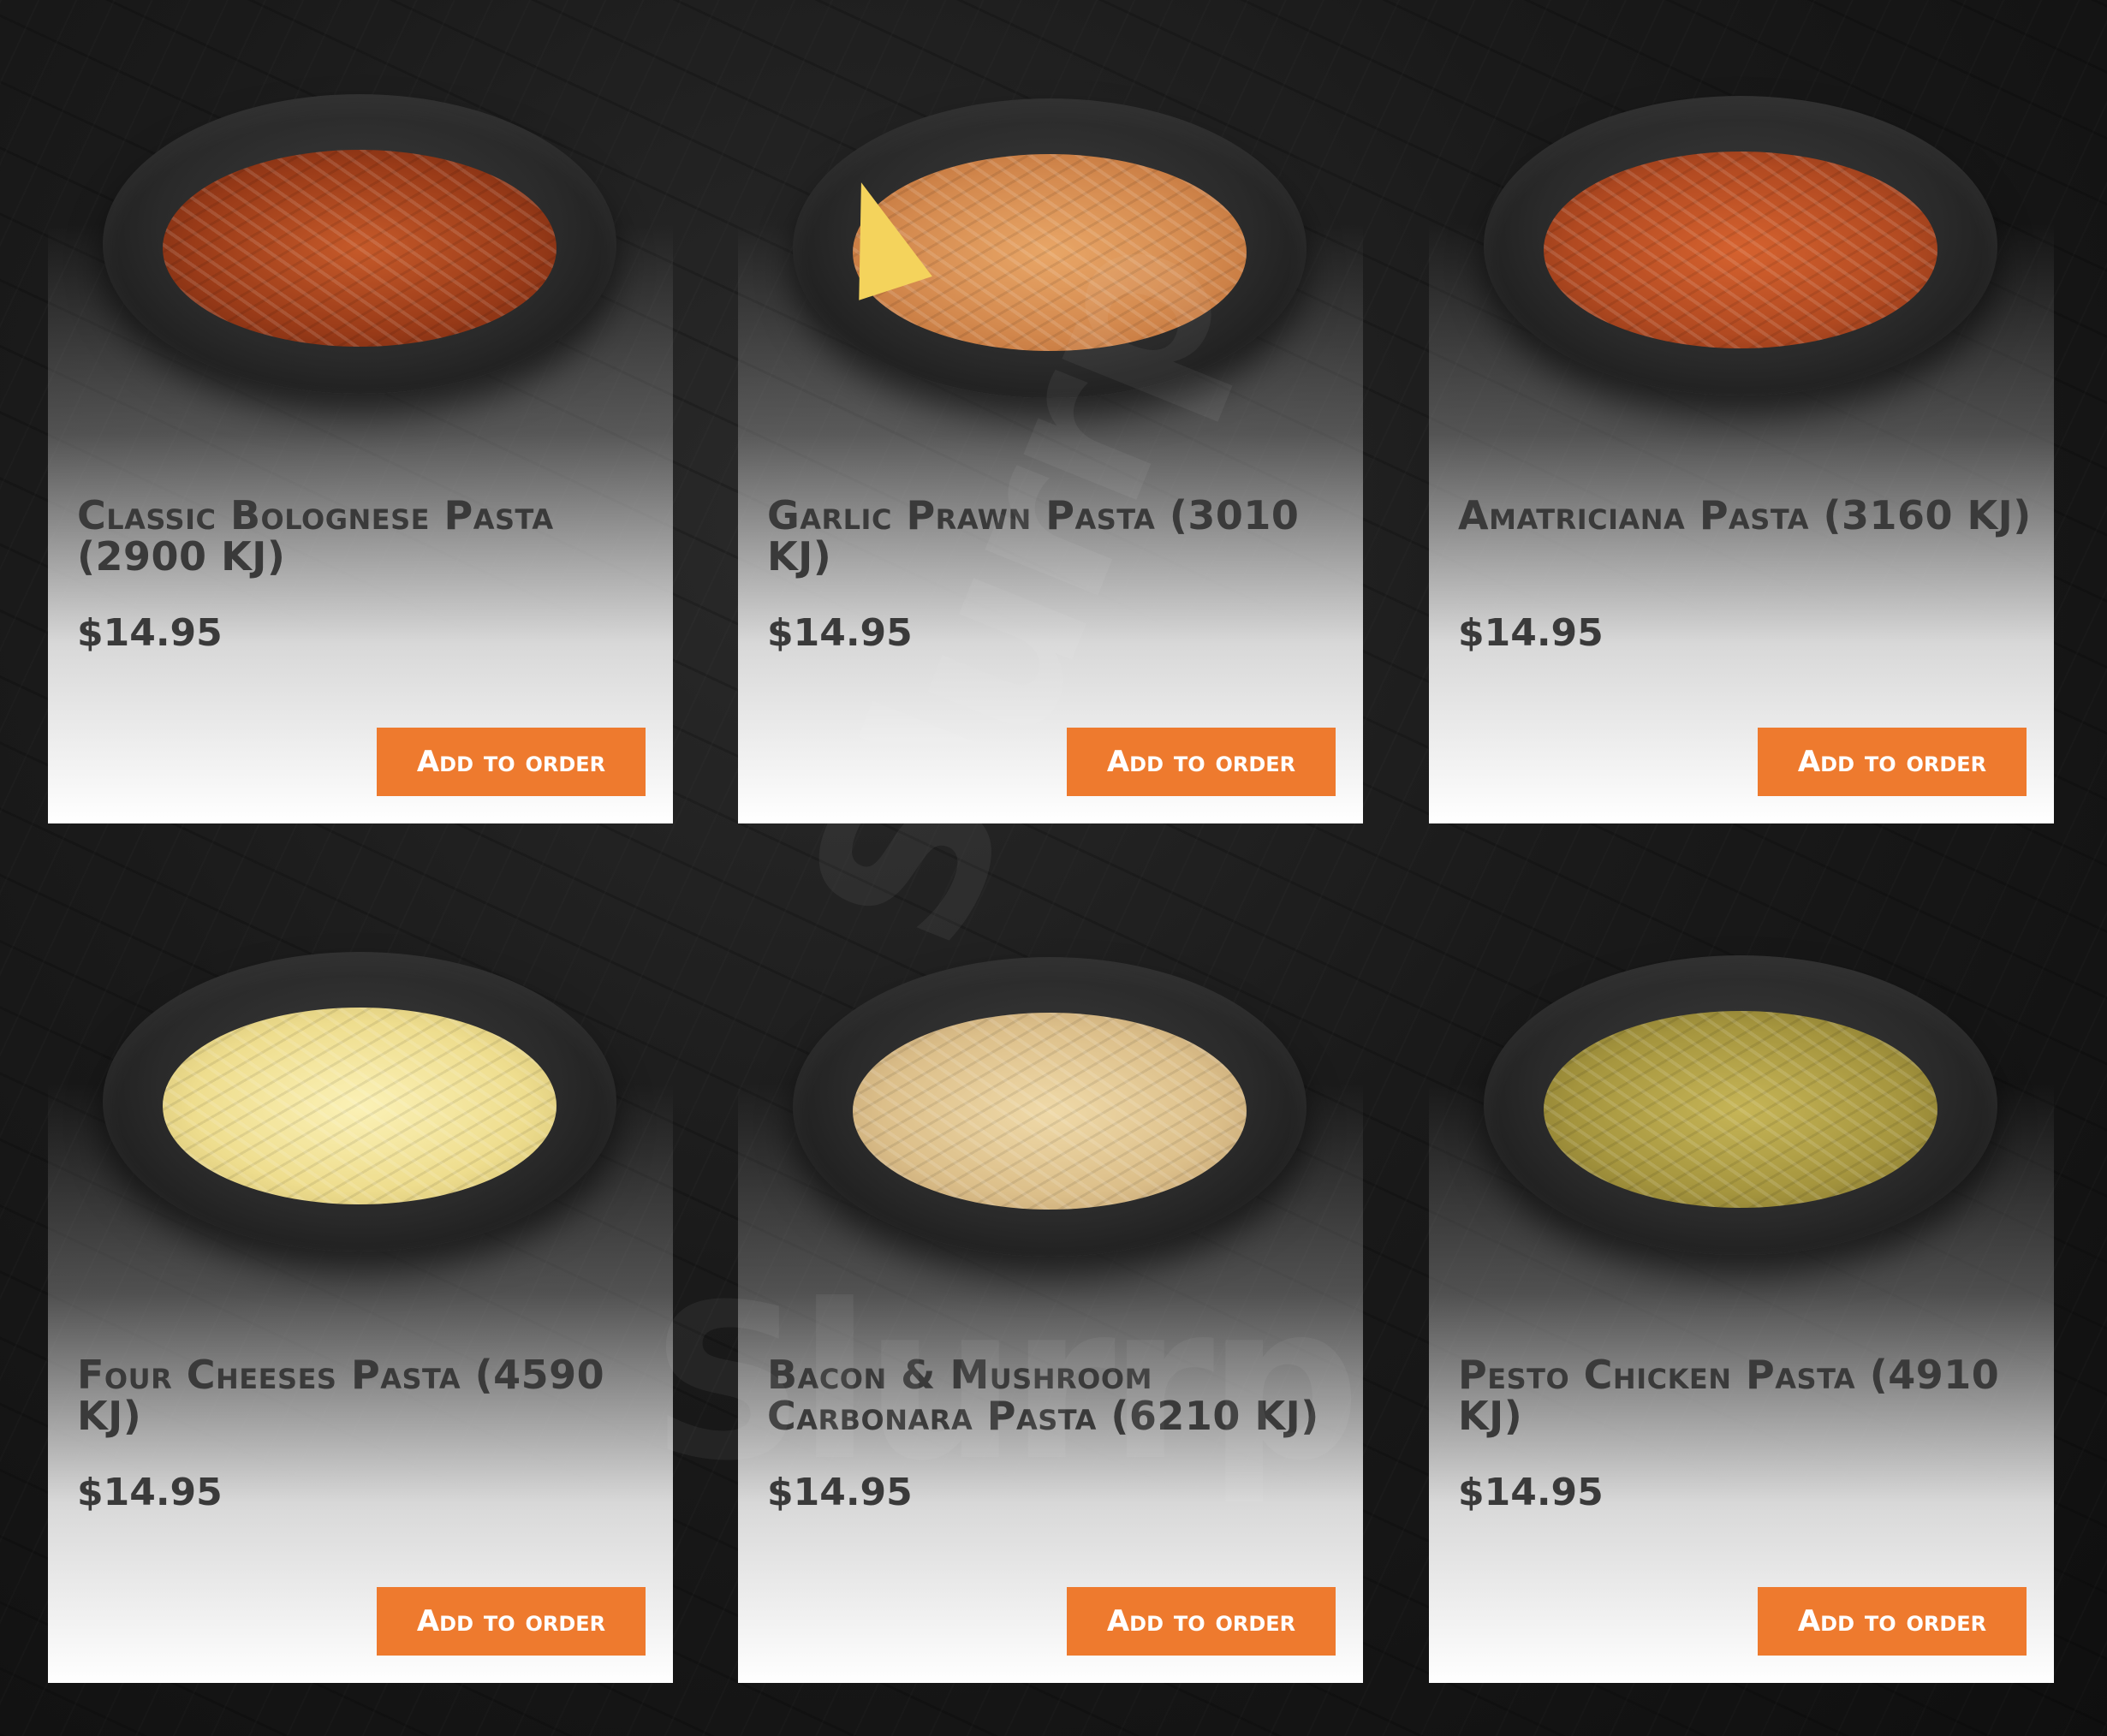 The height and width of the screenshot is (1736, 2107). I want to click on item-title: Classic Bolognese Pasta (2900 KJ), so click(315, 536).